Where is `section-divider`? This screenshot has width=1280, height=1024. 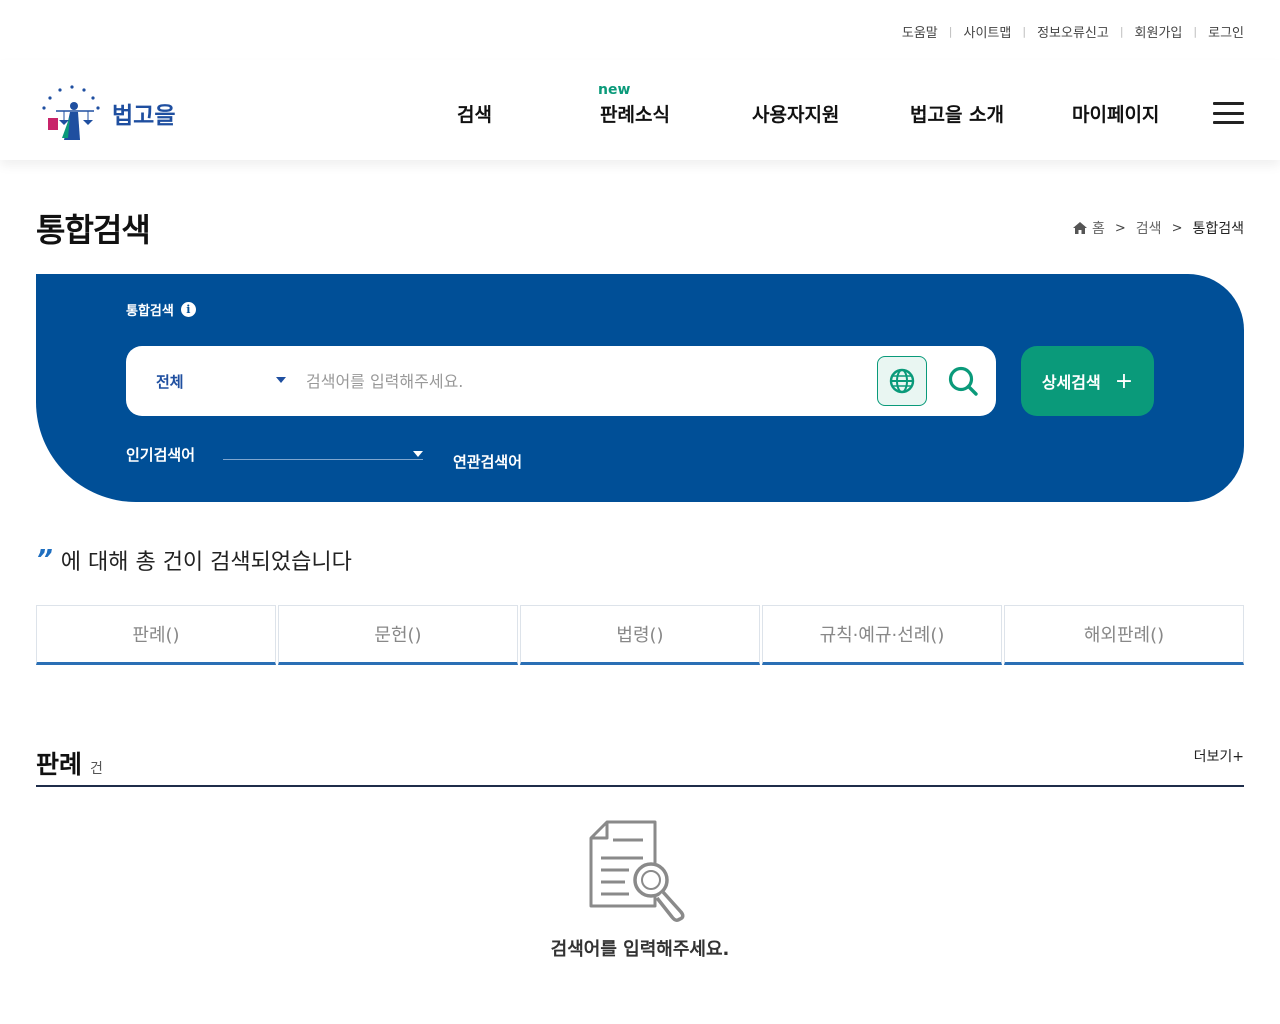
section-divider is located at coordinates (640, 786).